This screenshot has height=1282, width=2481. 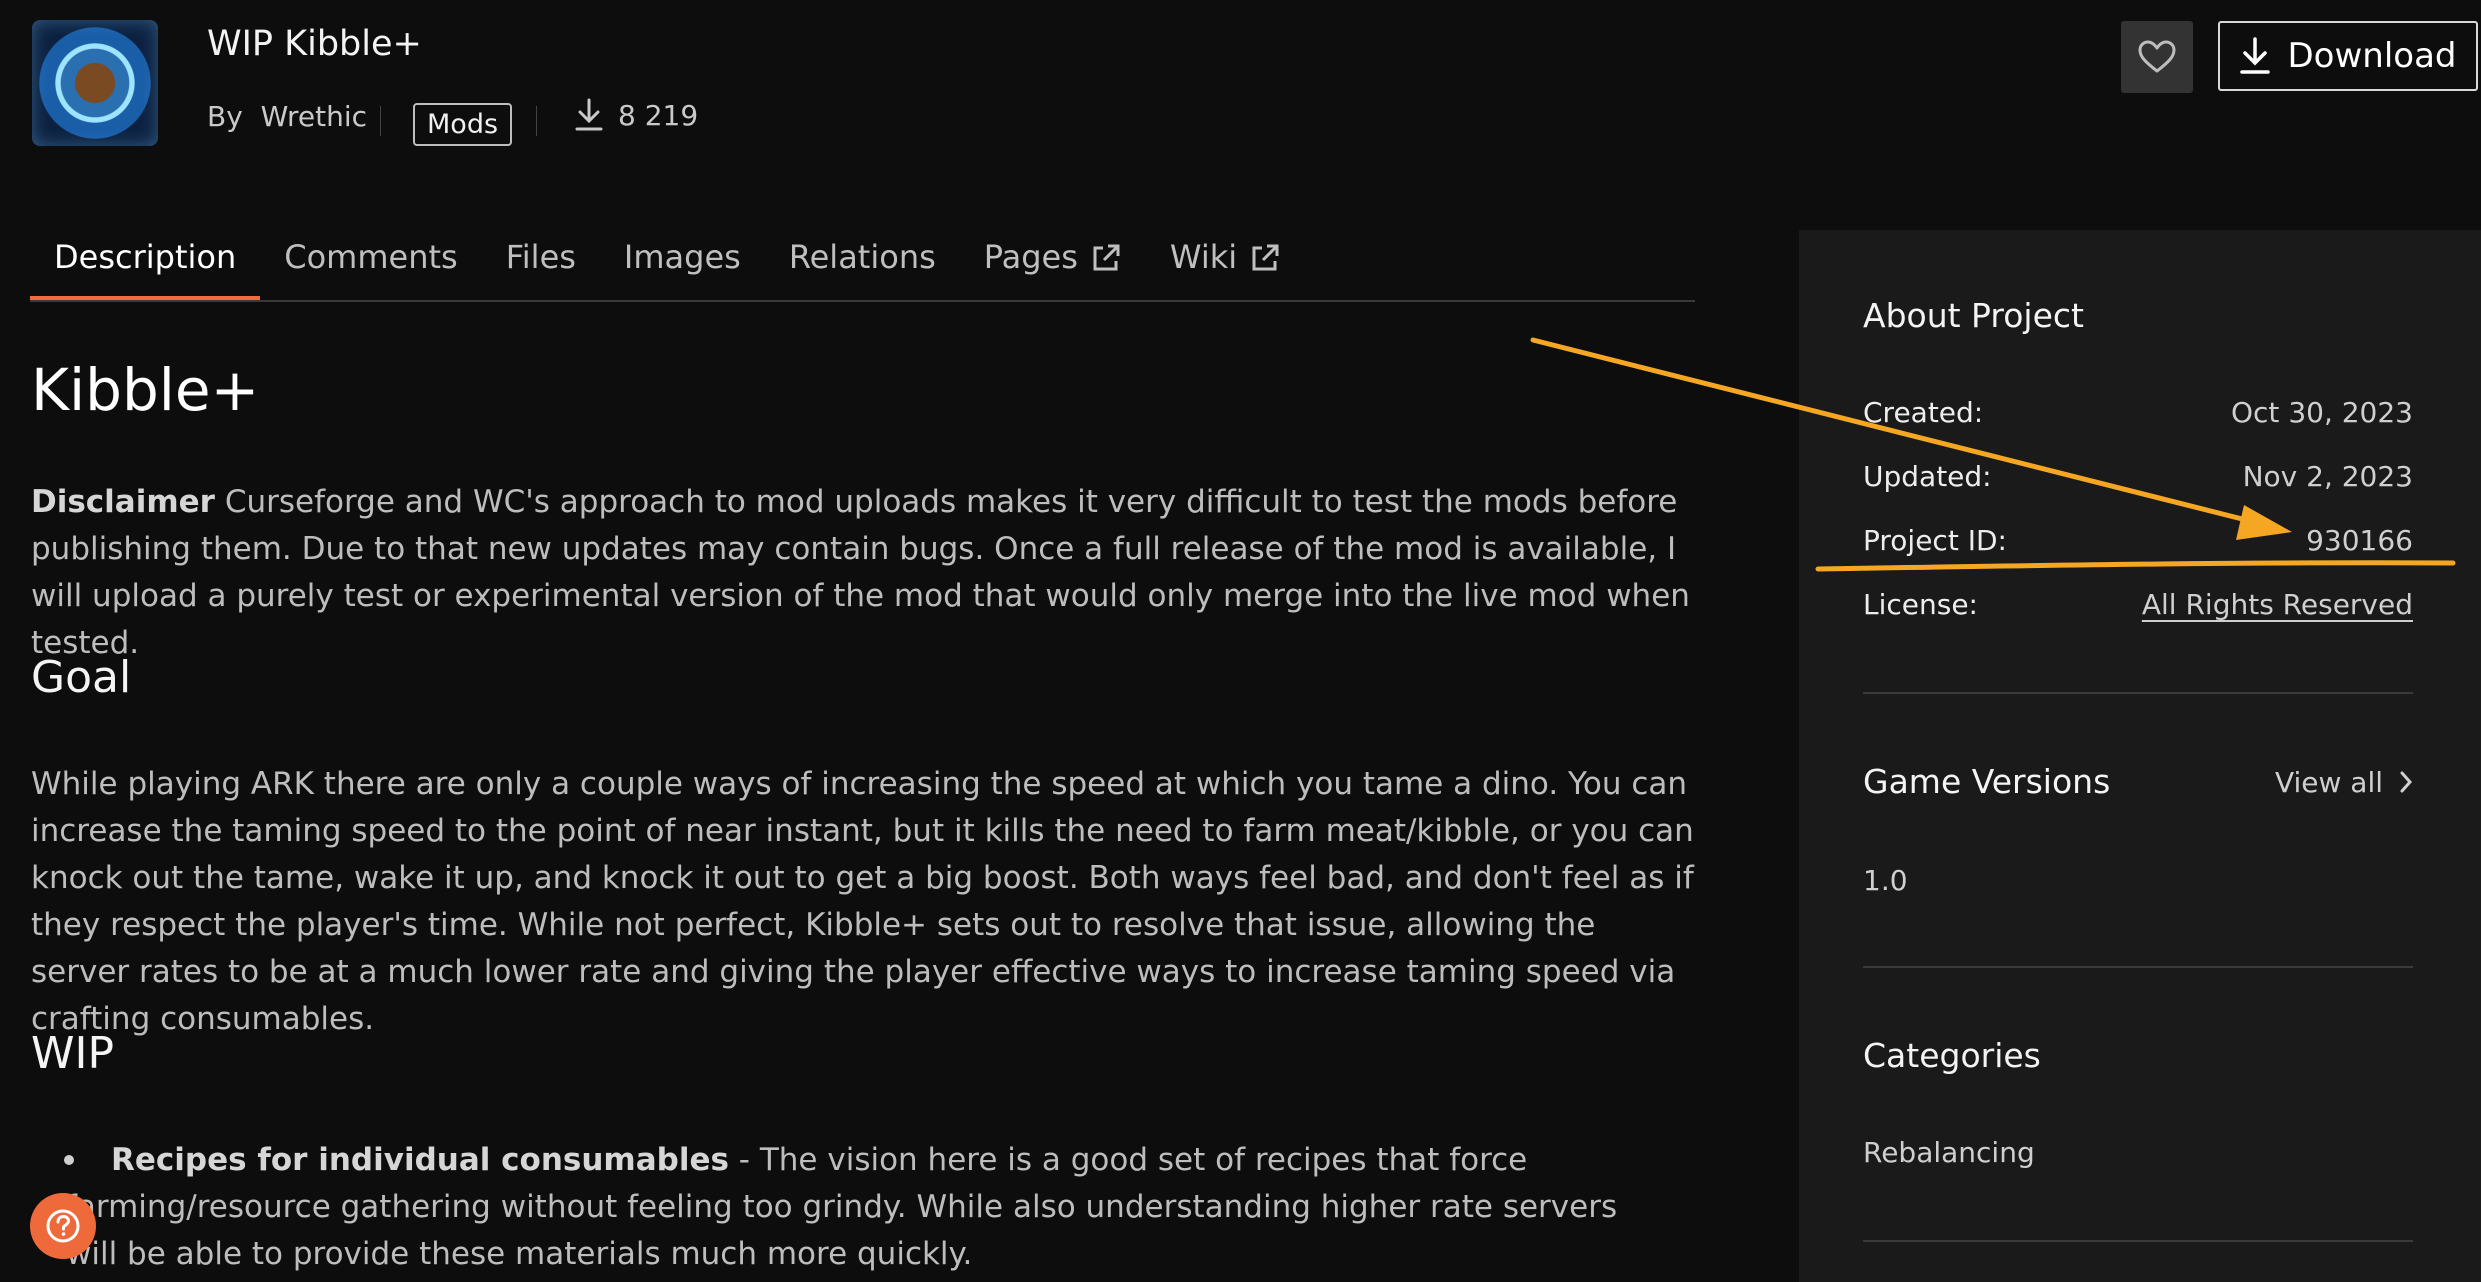 I want to click on annotation-arrow-line, so click(x=1897, y=432).